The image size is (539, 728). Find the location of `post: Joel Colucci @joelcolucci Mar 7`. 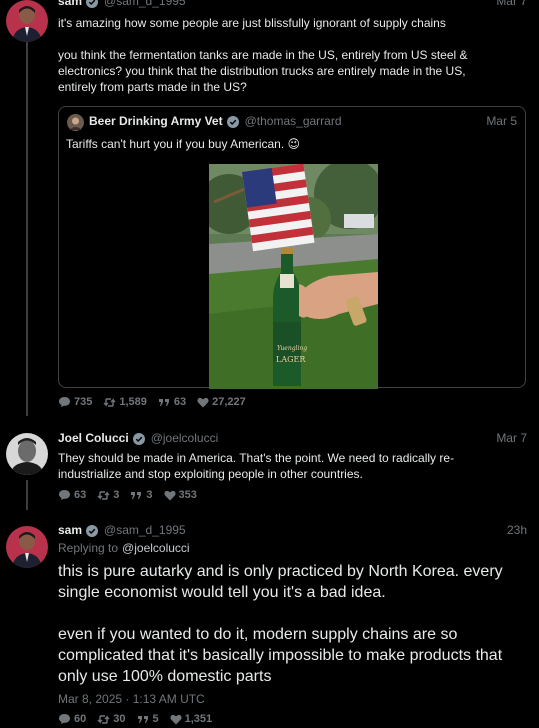

post: Joel Colucci @joelcolucci Mar 7 is located at coordinates (292, 438).